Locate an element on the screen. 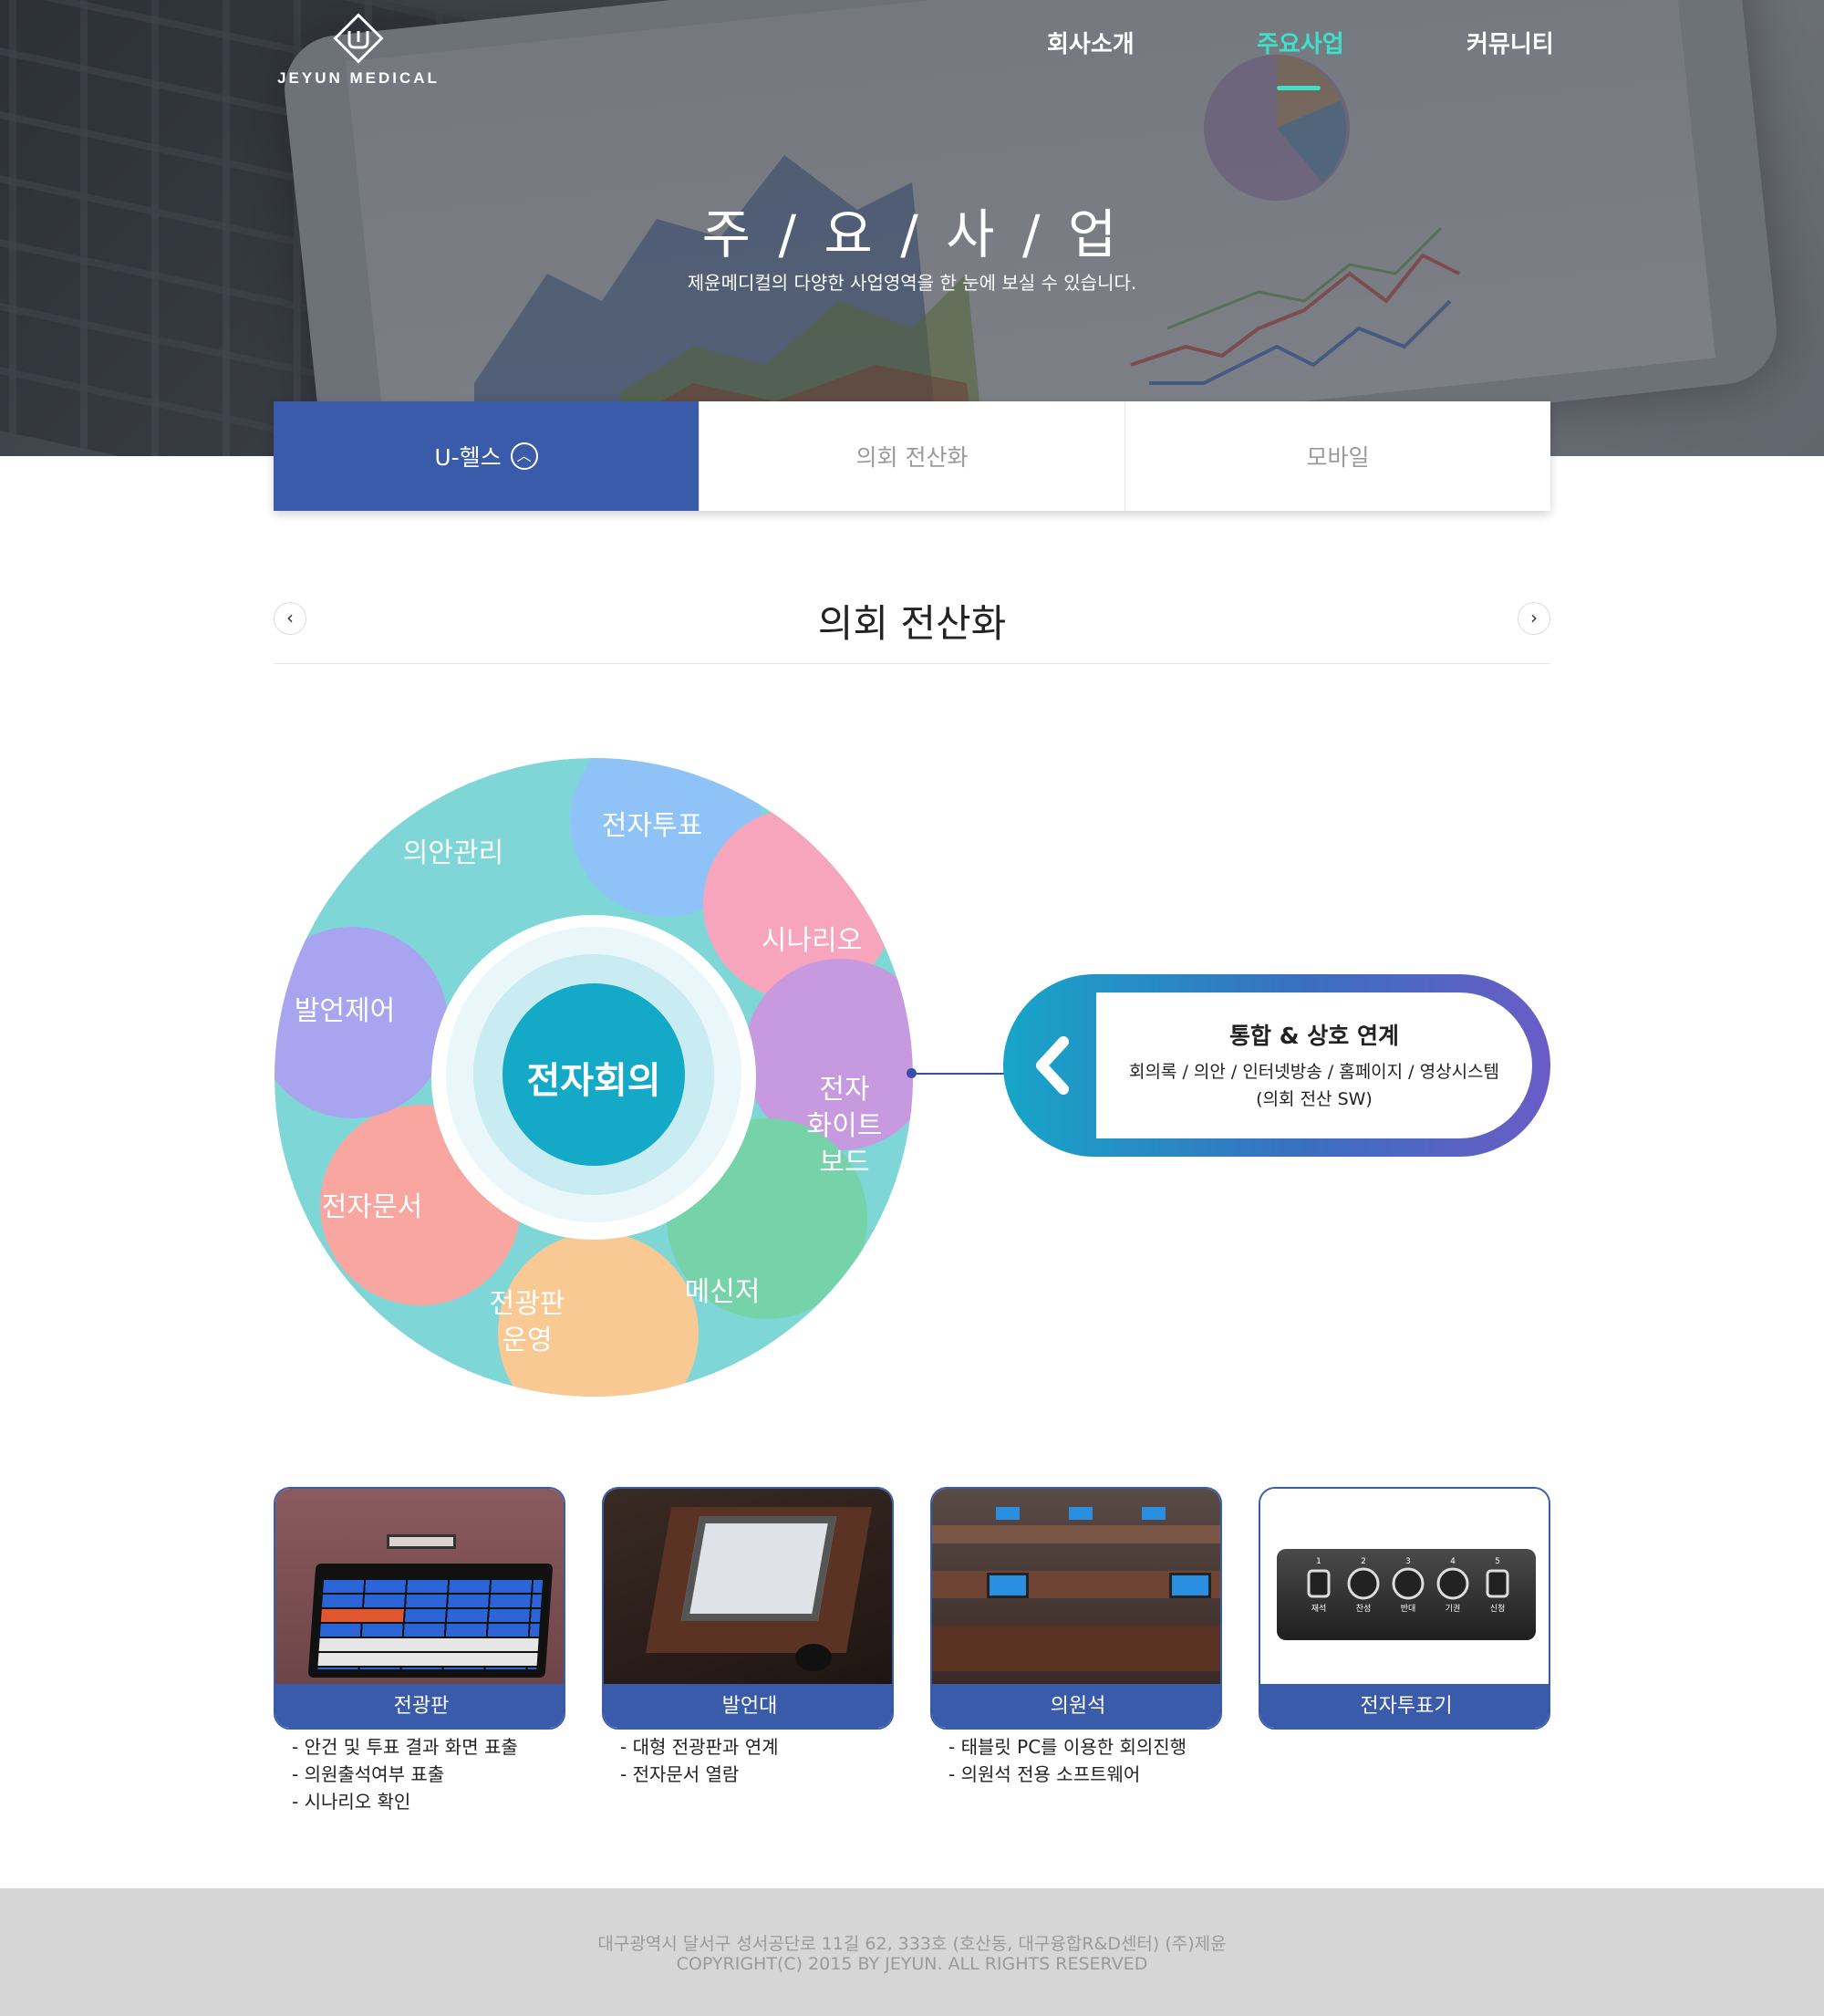 The width and height of the screenshot is (1824, 2016). label-whiteboard: 전자 화이트 보드 is located at coordinates (845, 1126).